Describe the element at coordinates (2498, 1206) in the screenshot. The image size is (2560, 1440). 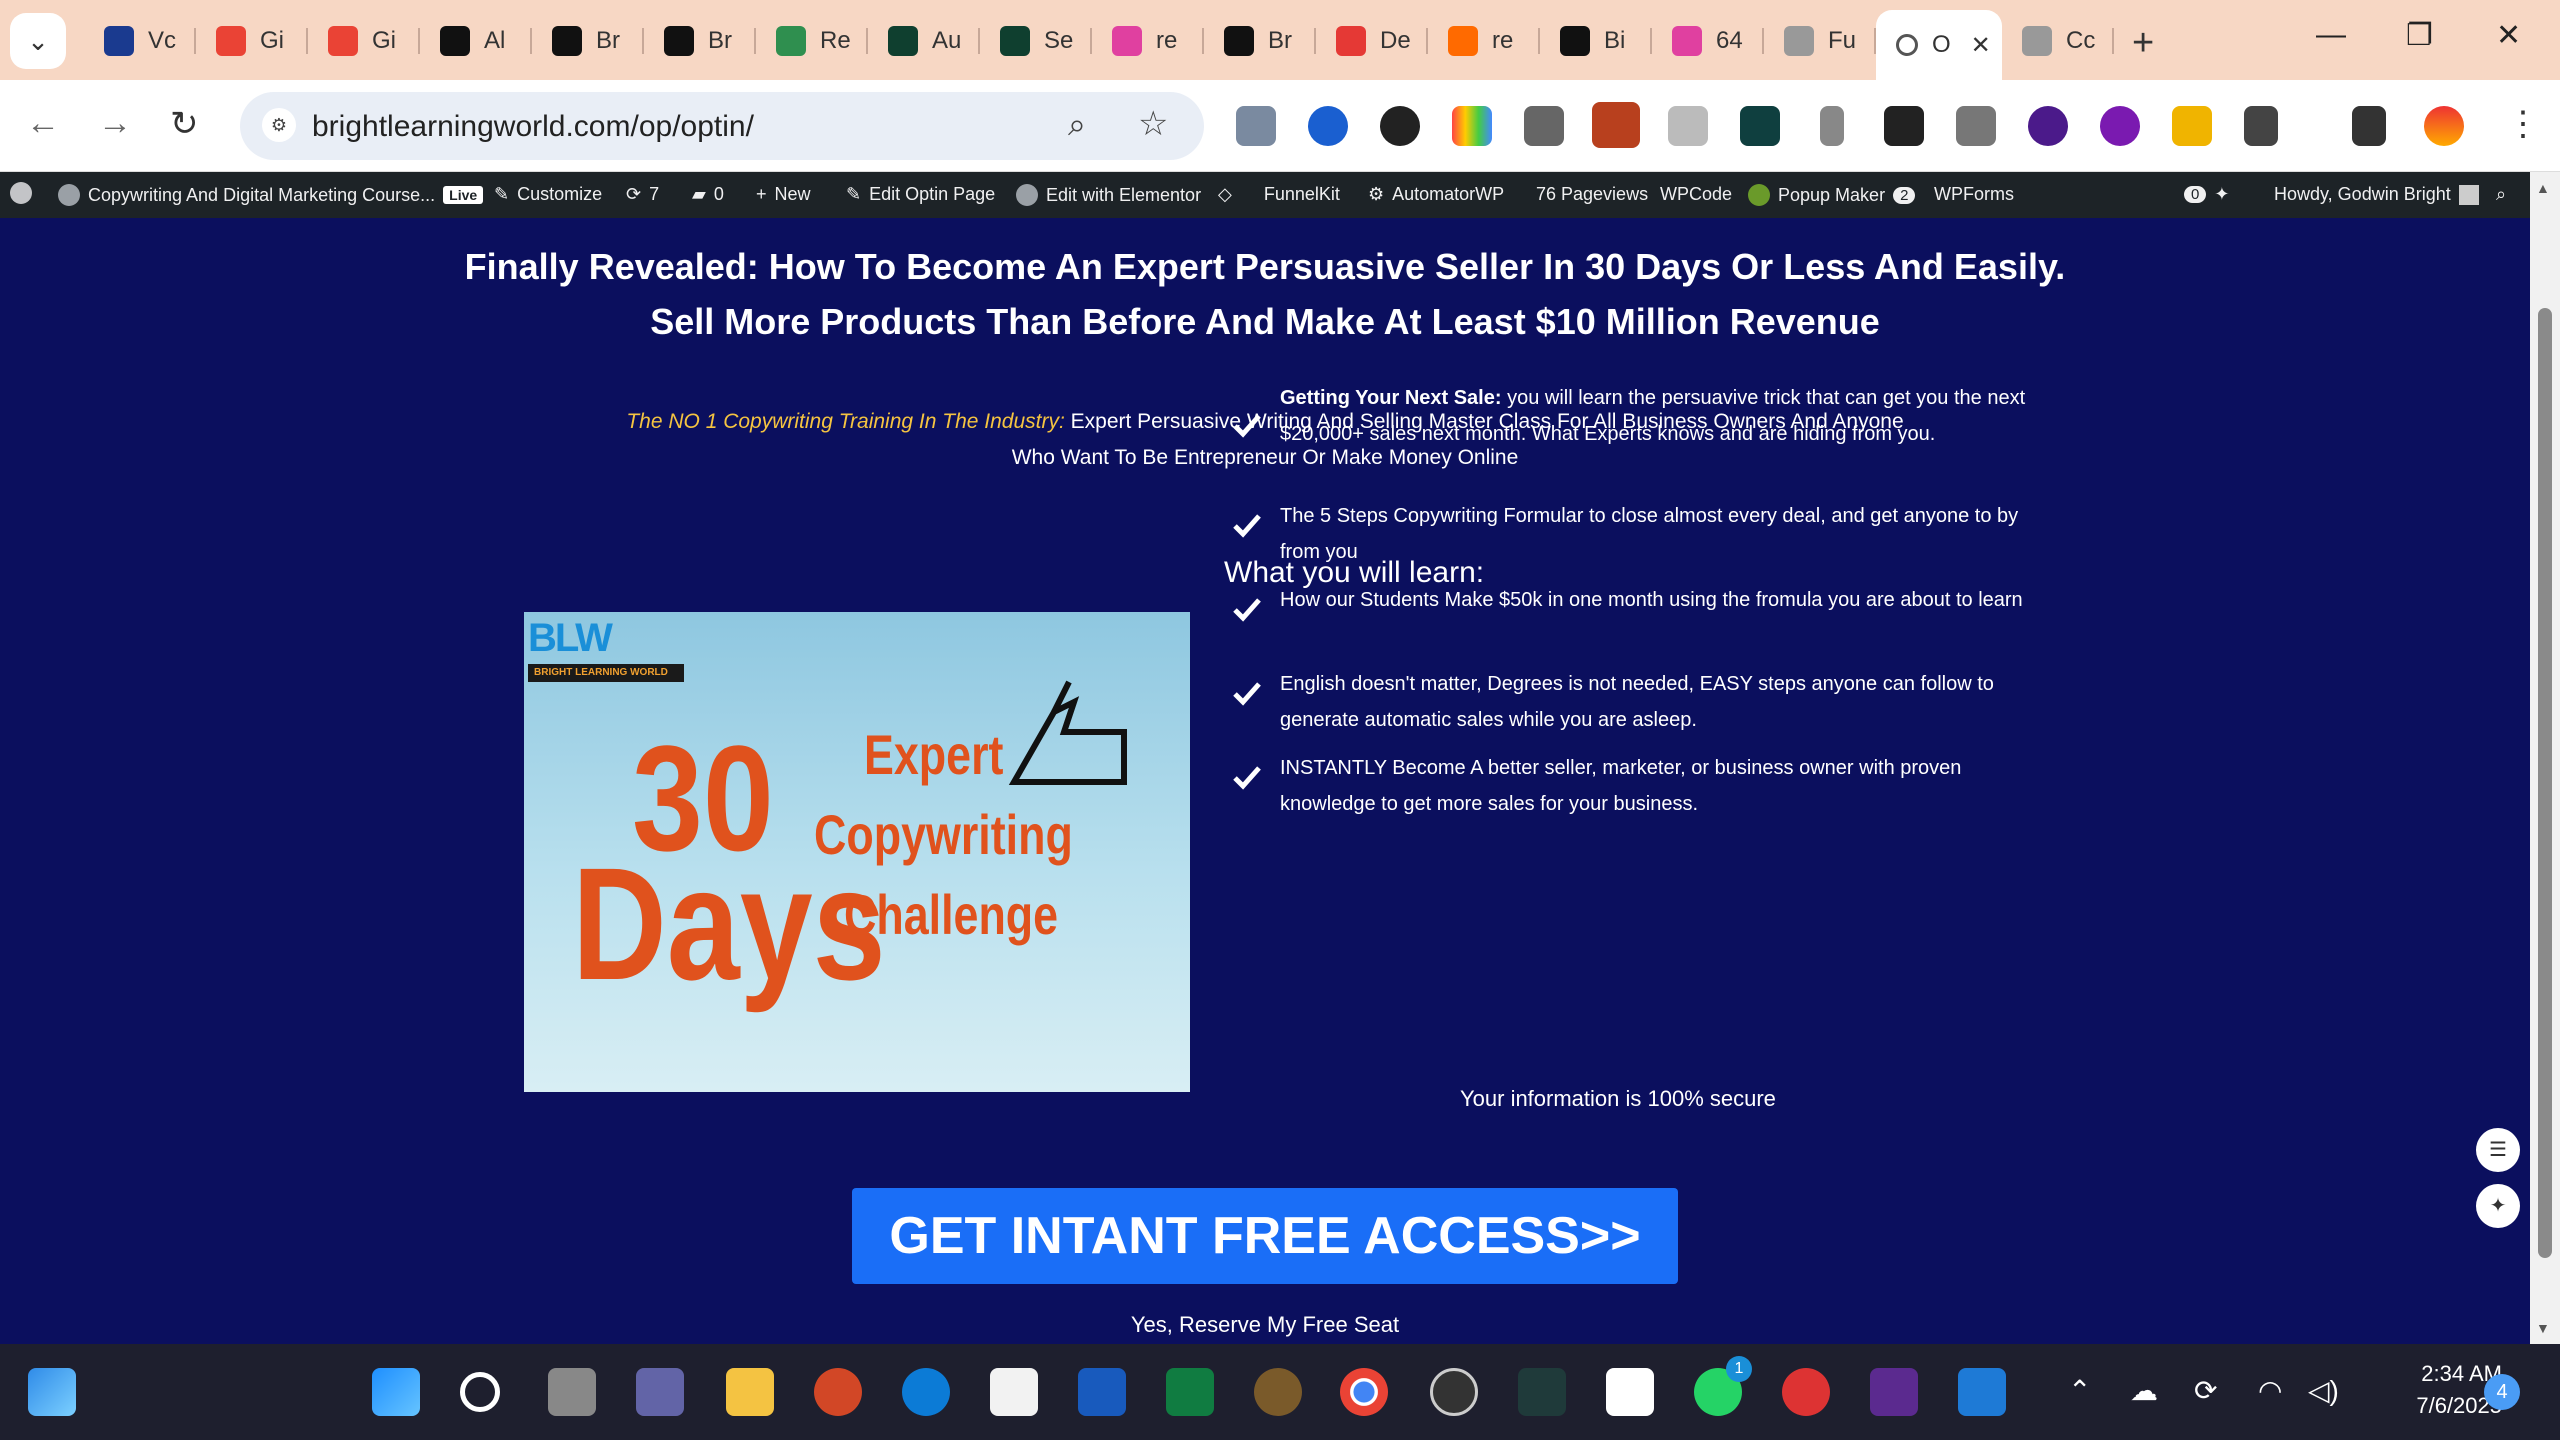
I see `ai-sparkle-icon: ✦` at that location.